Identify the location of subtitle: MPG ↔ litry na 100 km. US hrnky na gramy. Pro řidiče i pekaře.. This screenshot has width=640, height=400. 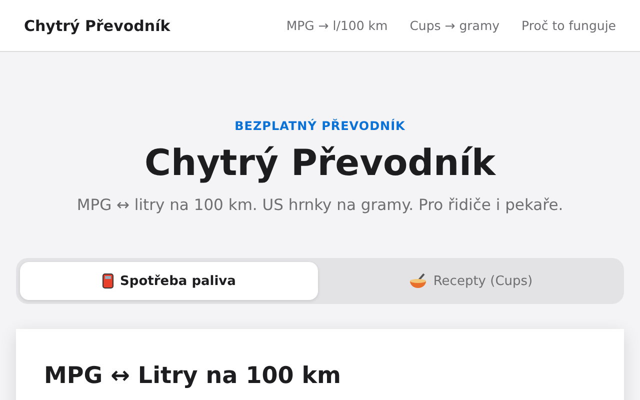
(320, 205).